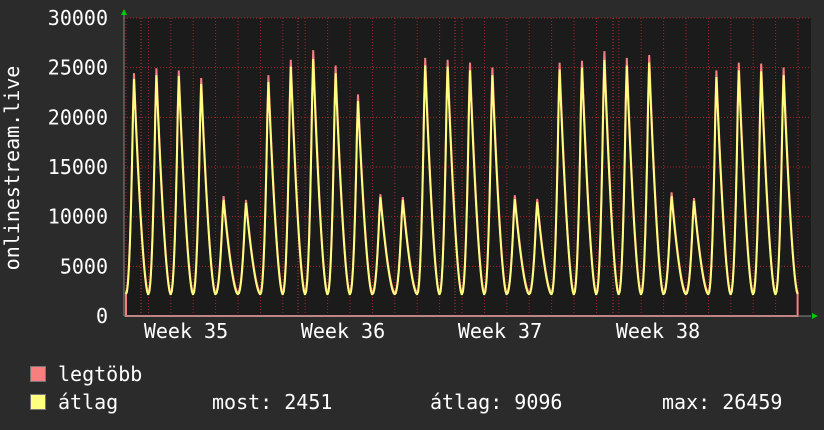 This screenshot has height=430, width=824. What do you see at coordinates (78, 18) in the screenshot?
I see `y-tick-label: 30000` at bounding box center [78, 18].